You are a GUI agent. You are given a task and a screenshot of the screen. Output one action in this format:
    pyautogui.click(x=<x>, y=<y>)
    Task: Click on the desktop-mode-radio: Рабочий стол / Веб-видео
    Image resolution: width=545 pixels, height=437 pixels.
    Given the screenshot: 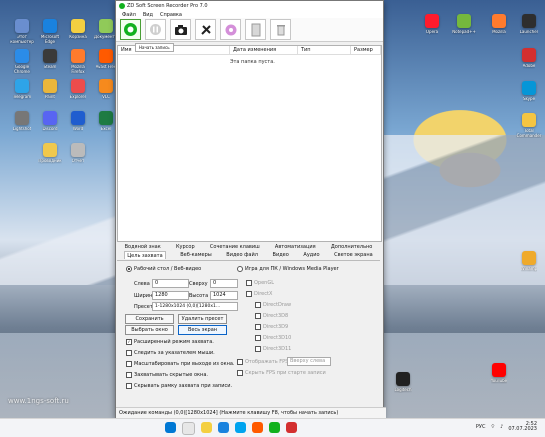 What is the action you would take?
    pyautogui.click(x=163, y=269)
    